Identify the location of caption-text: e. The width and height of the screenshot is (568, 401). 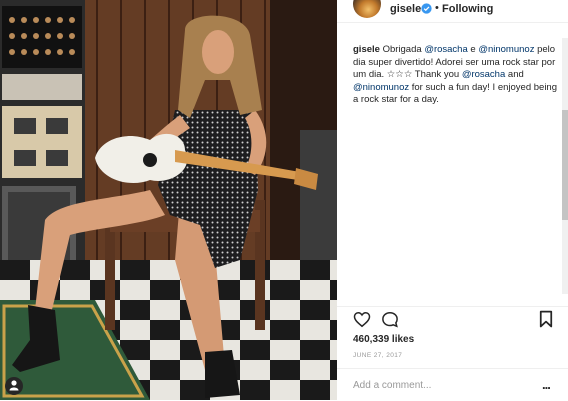
(473, 49).